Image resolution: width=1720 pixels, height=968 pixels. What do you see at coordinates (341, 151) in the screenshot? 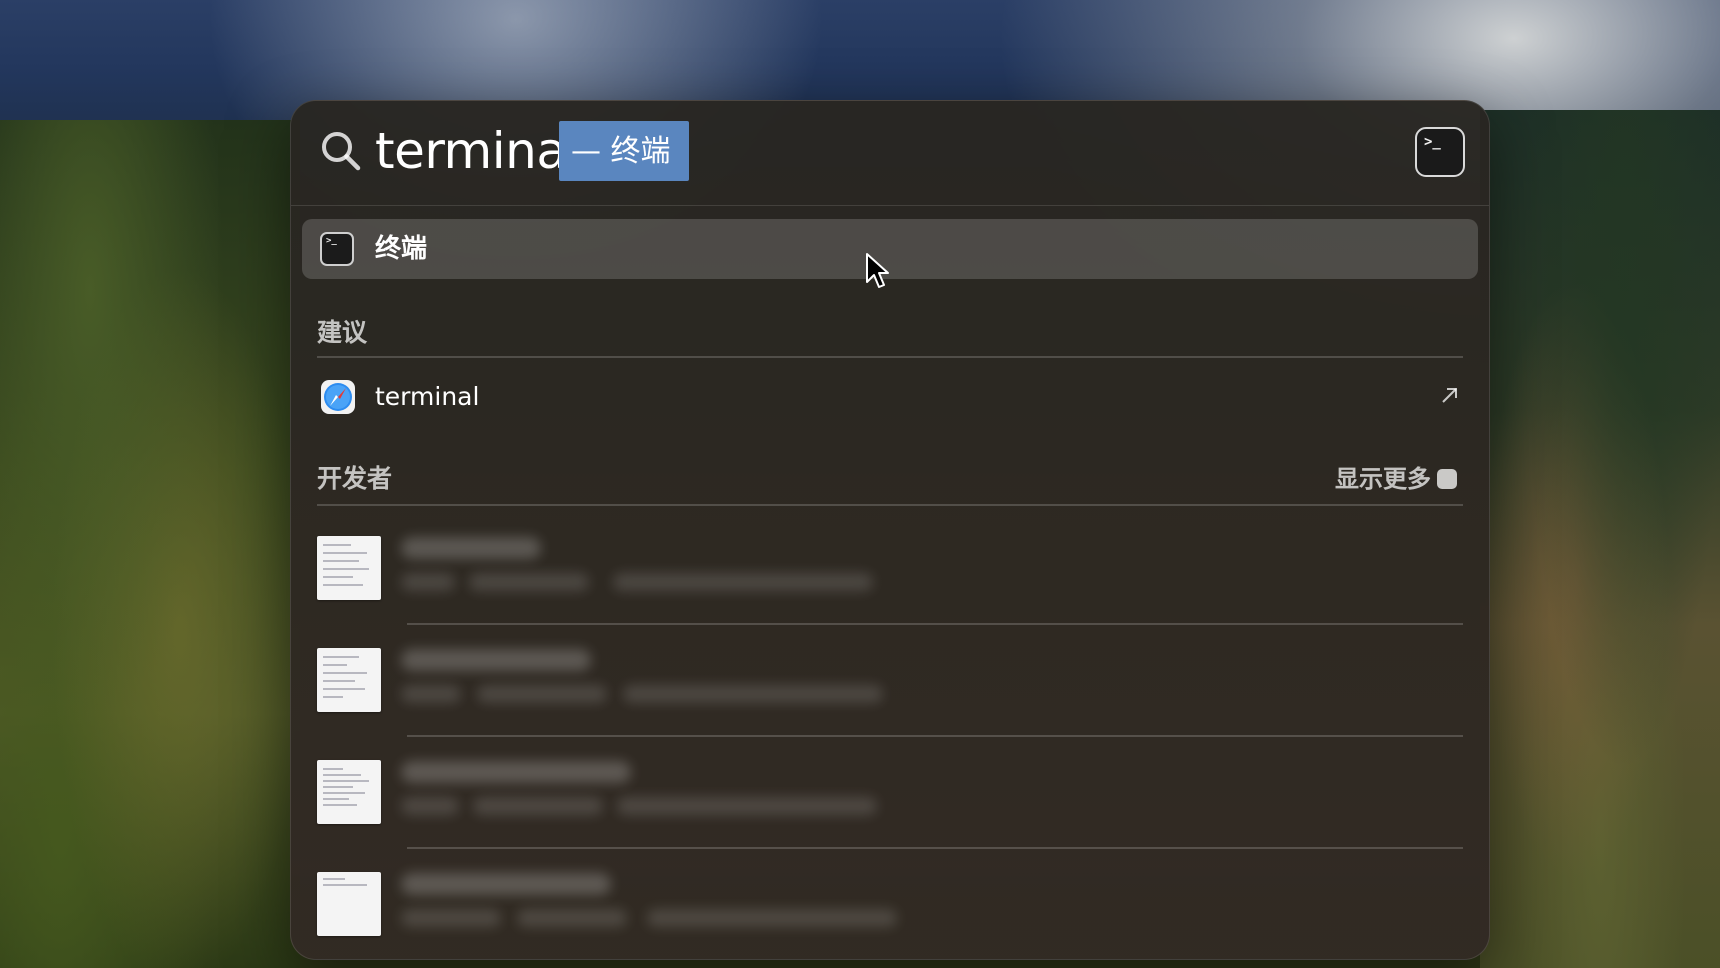
I see `search-icon` at bounding box center [341, 151].